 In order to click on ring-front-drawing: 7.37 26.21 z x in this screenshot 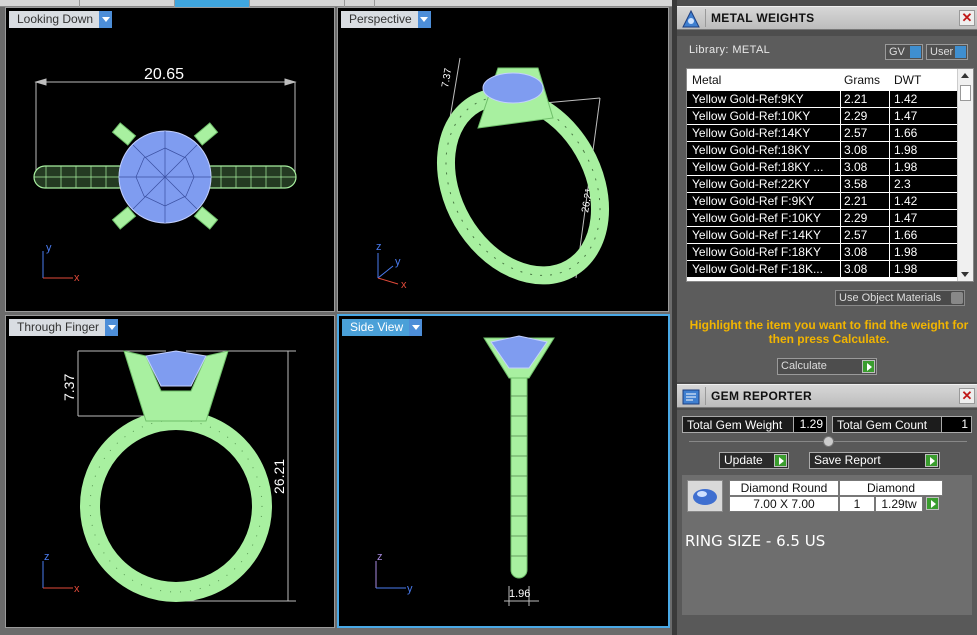, I will do `click(169, 476)`.